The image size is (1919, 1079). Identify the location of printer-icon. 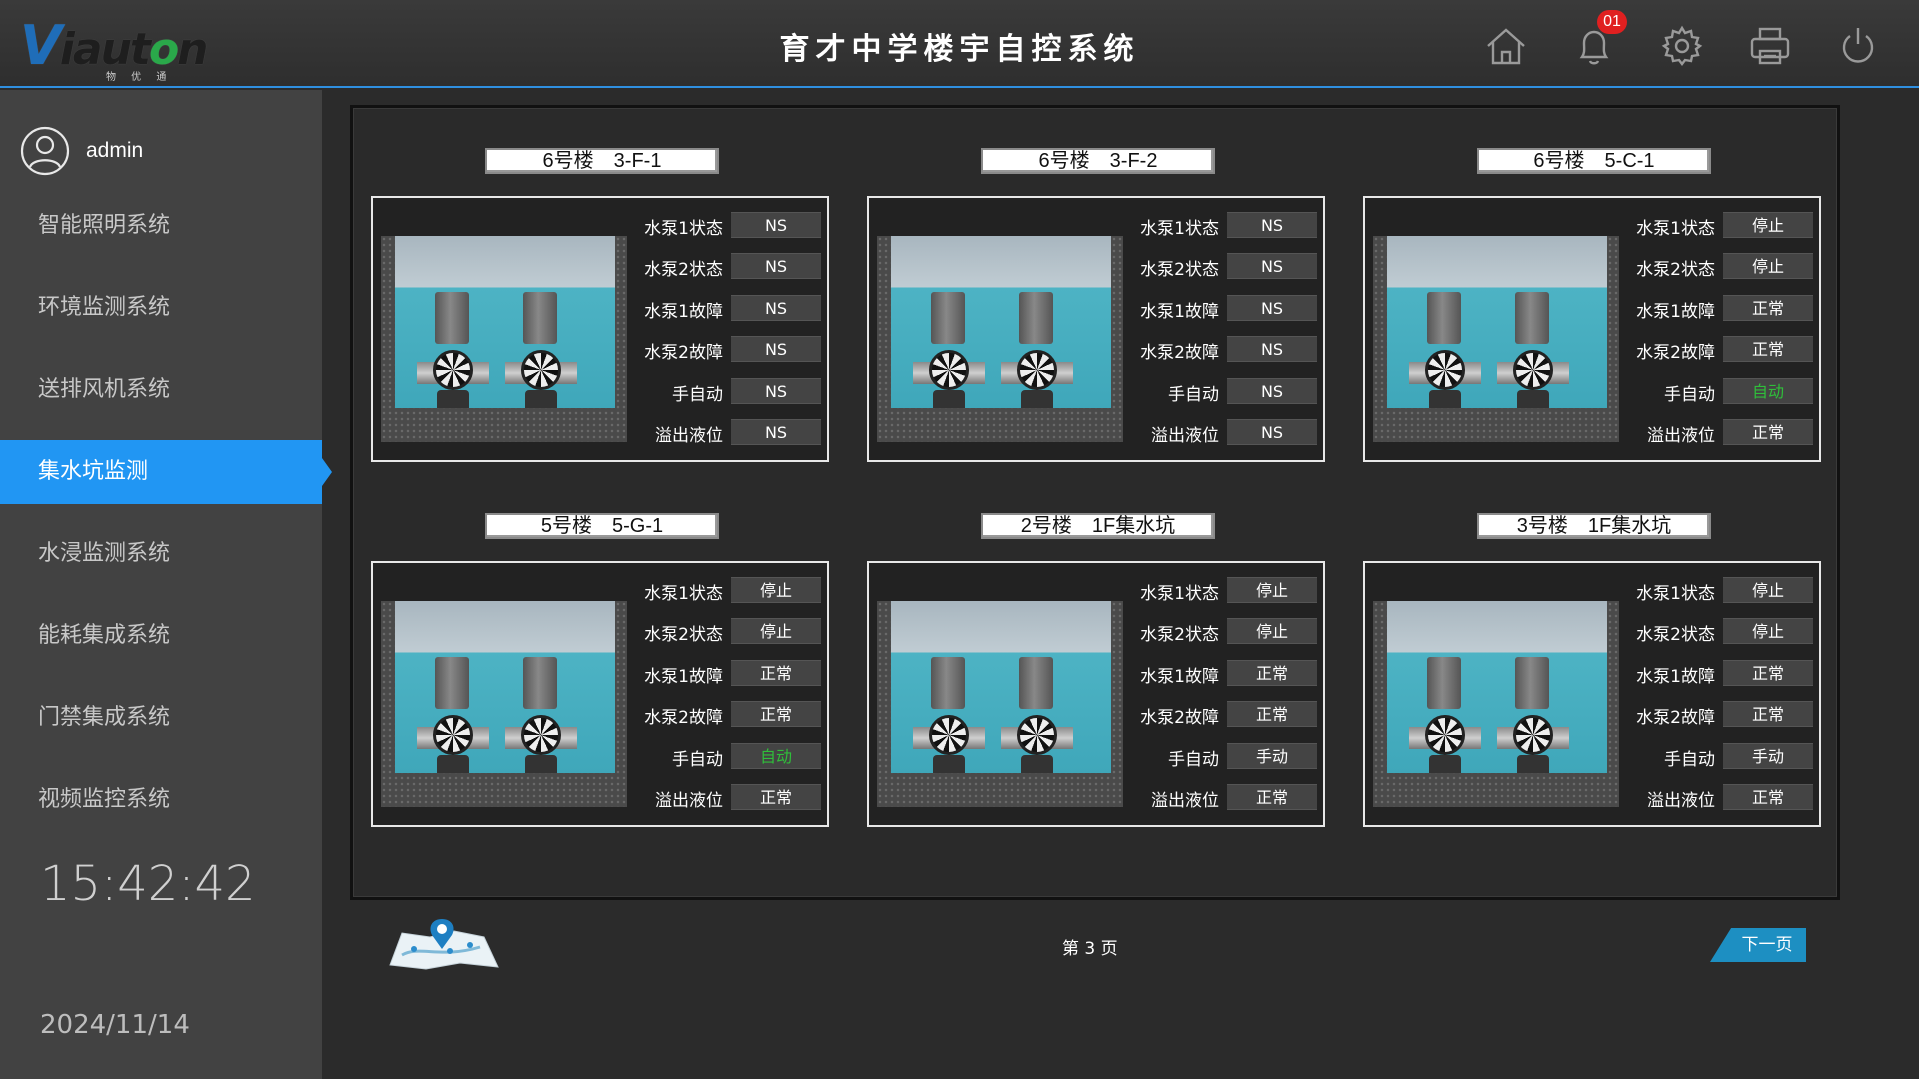
(1770, 46).